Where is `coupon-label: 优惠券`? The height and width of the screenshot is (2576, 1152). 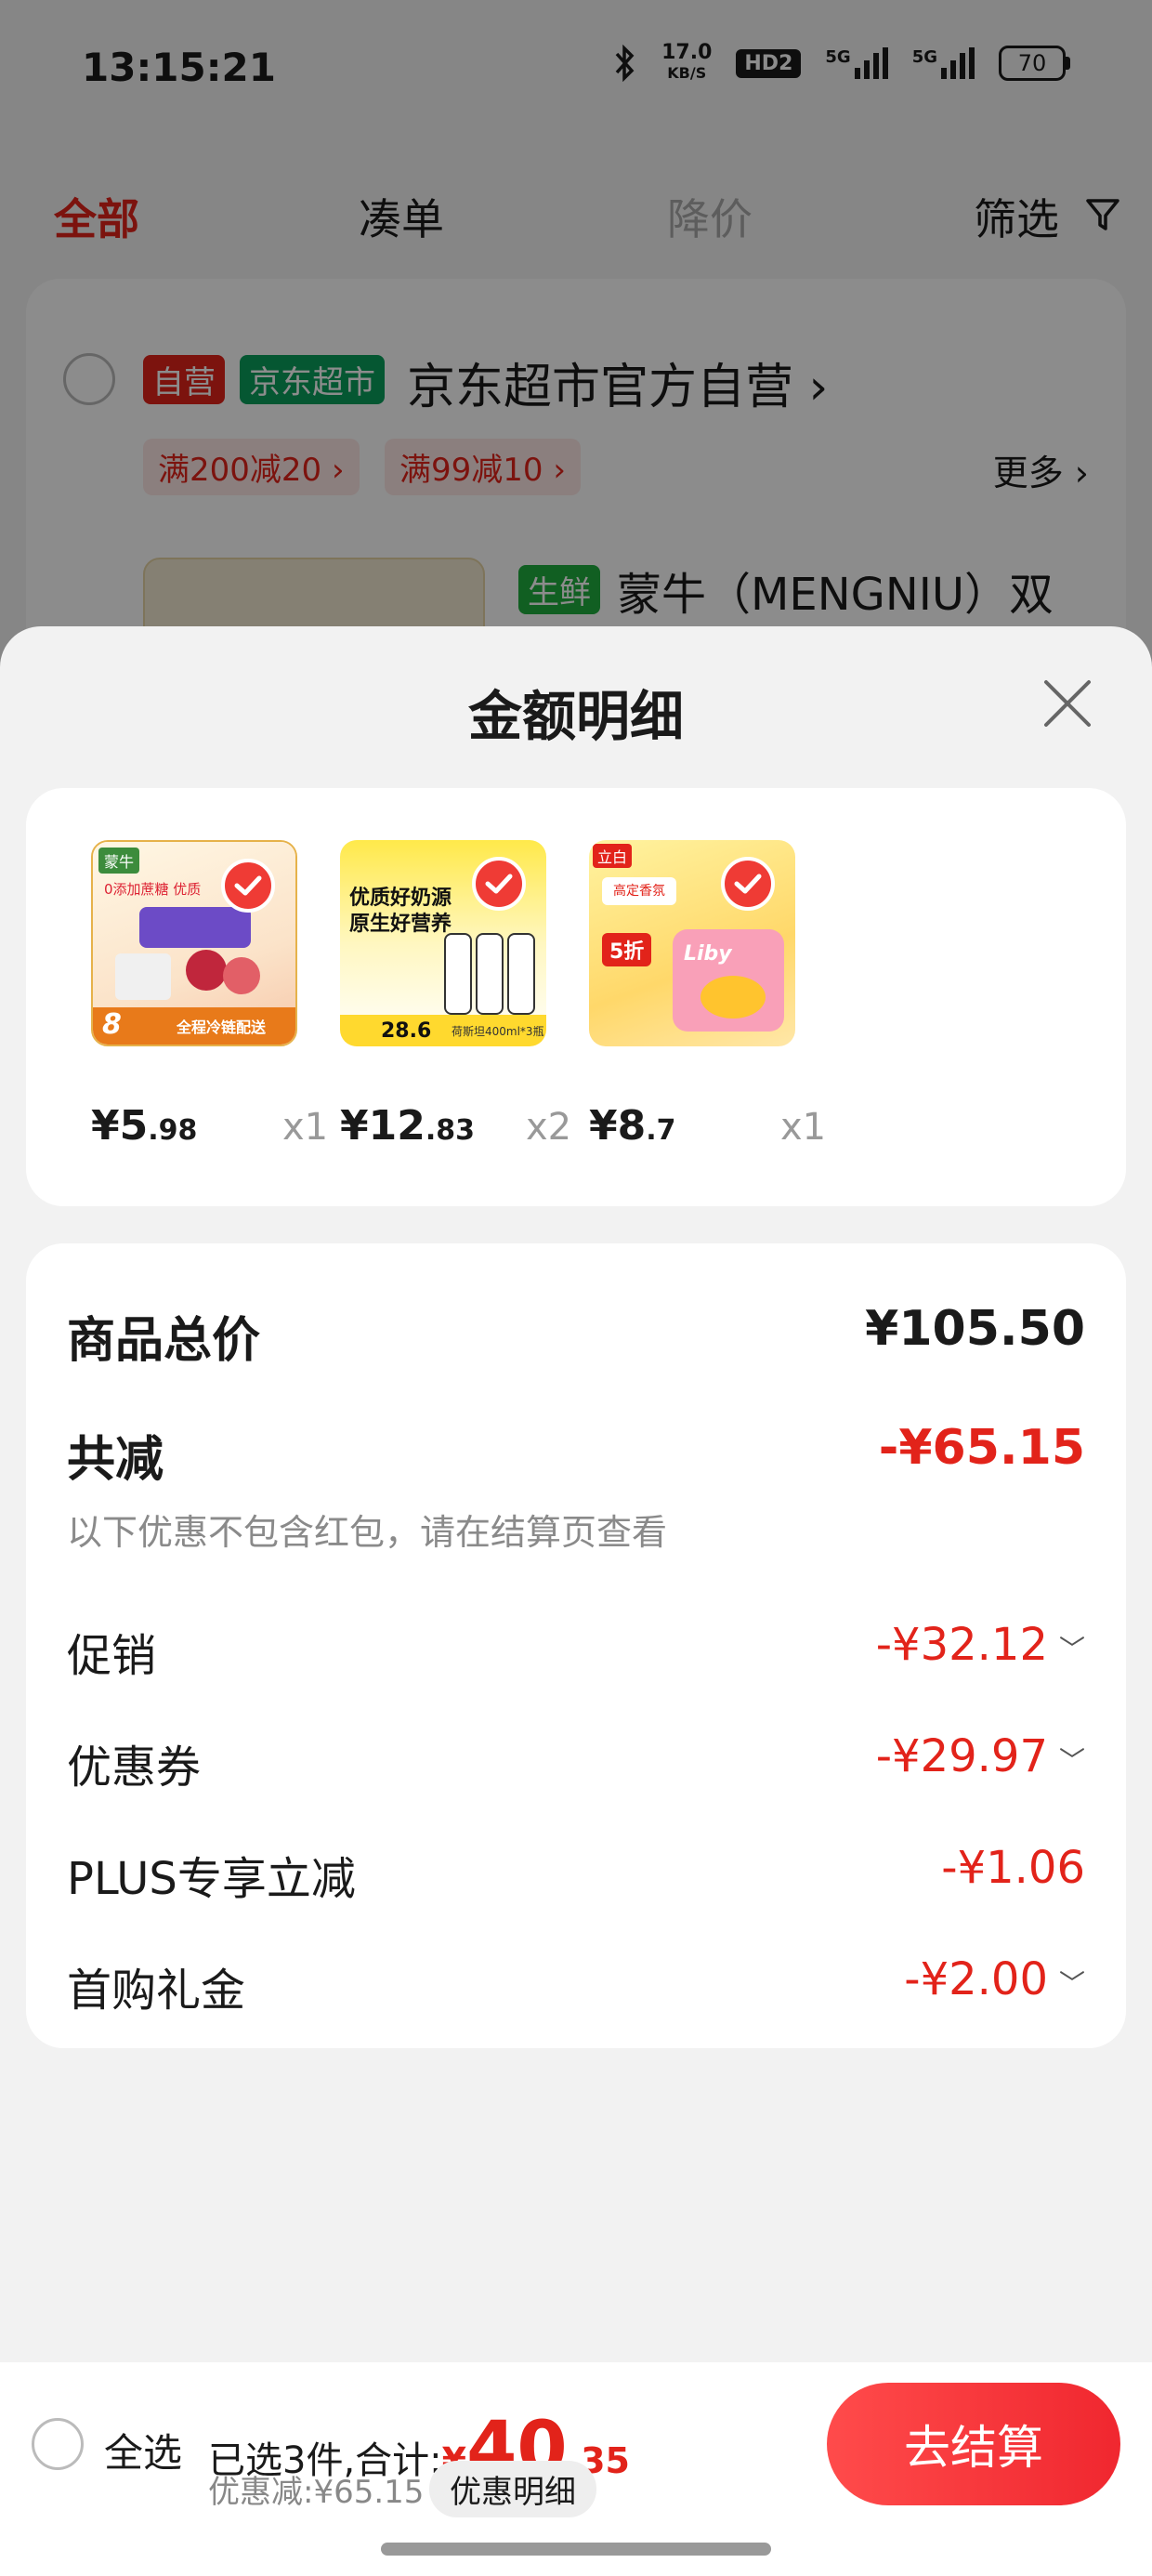
coupon-label: 优惠券 is located at coordinates (134, 1767).